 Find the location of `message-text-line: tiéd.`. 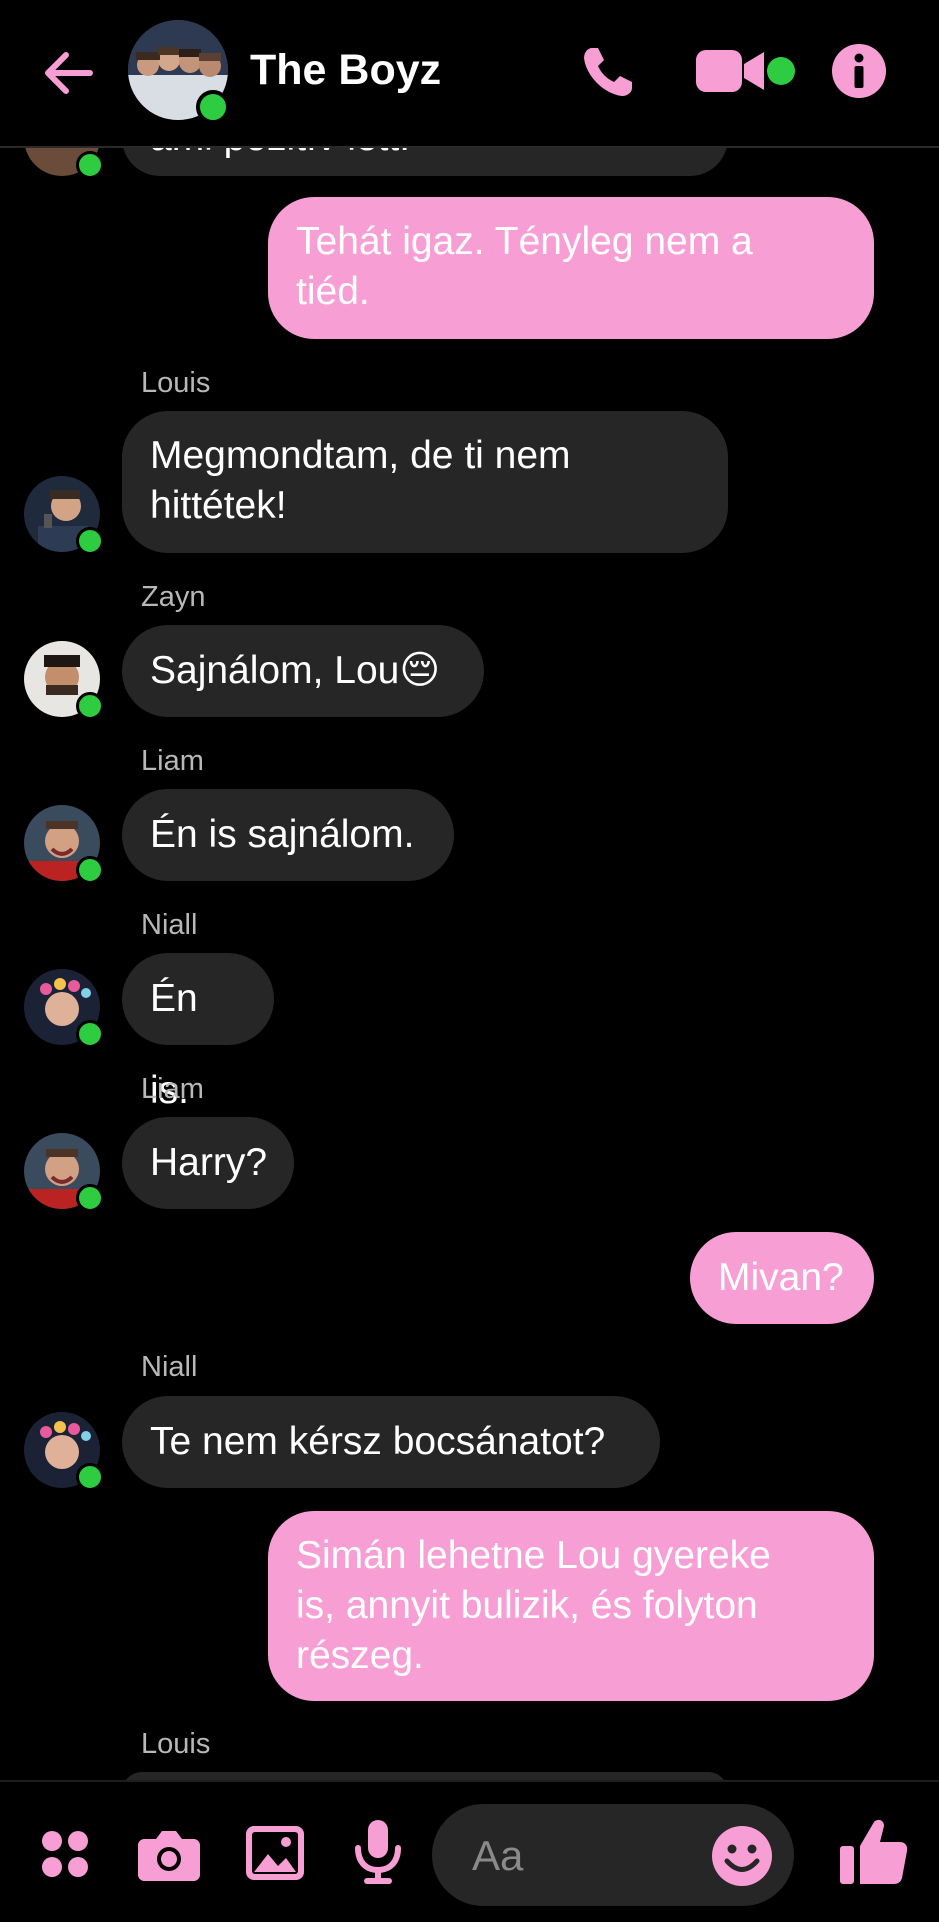

message-text-line: tiéd. is located at coordinates (333, 291).